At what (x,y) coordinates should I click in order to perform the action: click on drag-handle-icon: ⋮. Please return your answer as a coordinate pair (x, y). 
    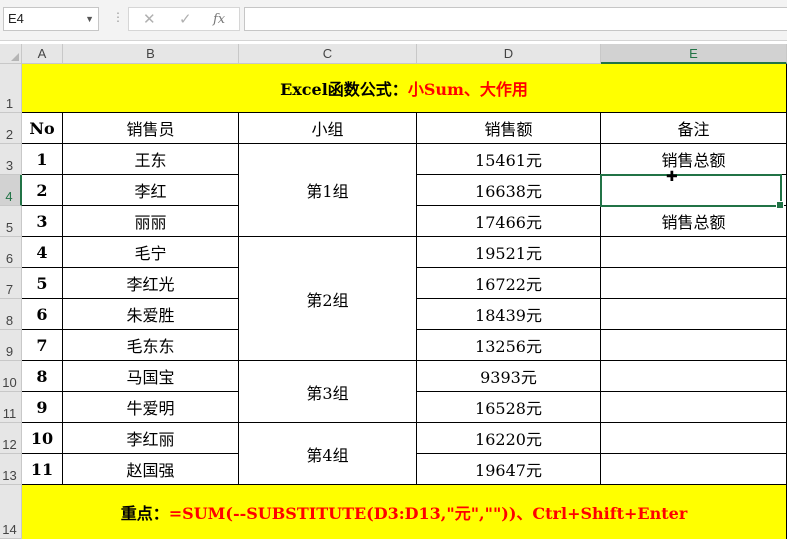
    Looking at the image, I should click on (118, 17).